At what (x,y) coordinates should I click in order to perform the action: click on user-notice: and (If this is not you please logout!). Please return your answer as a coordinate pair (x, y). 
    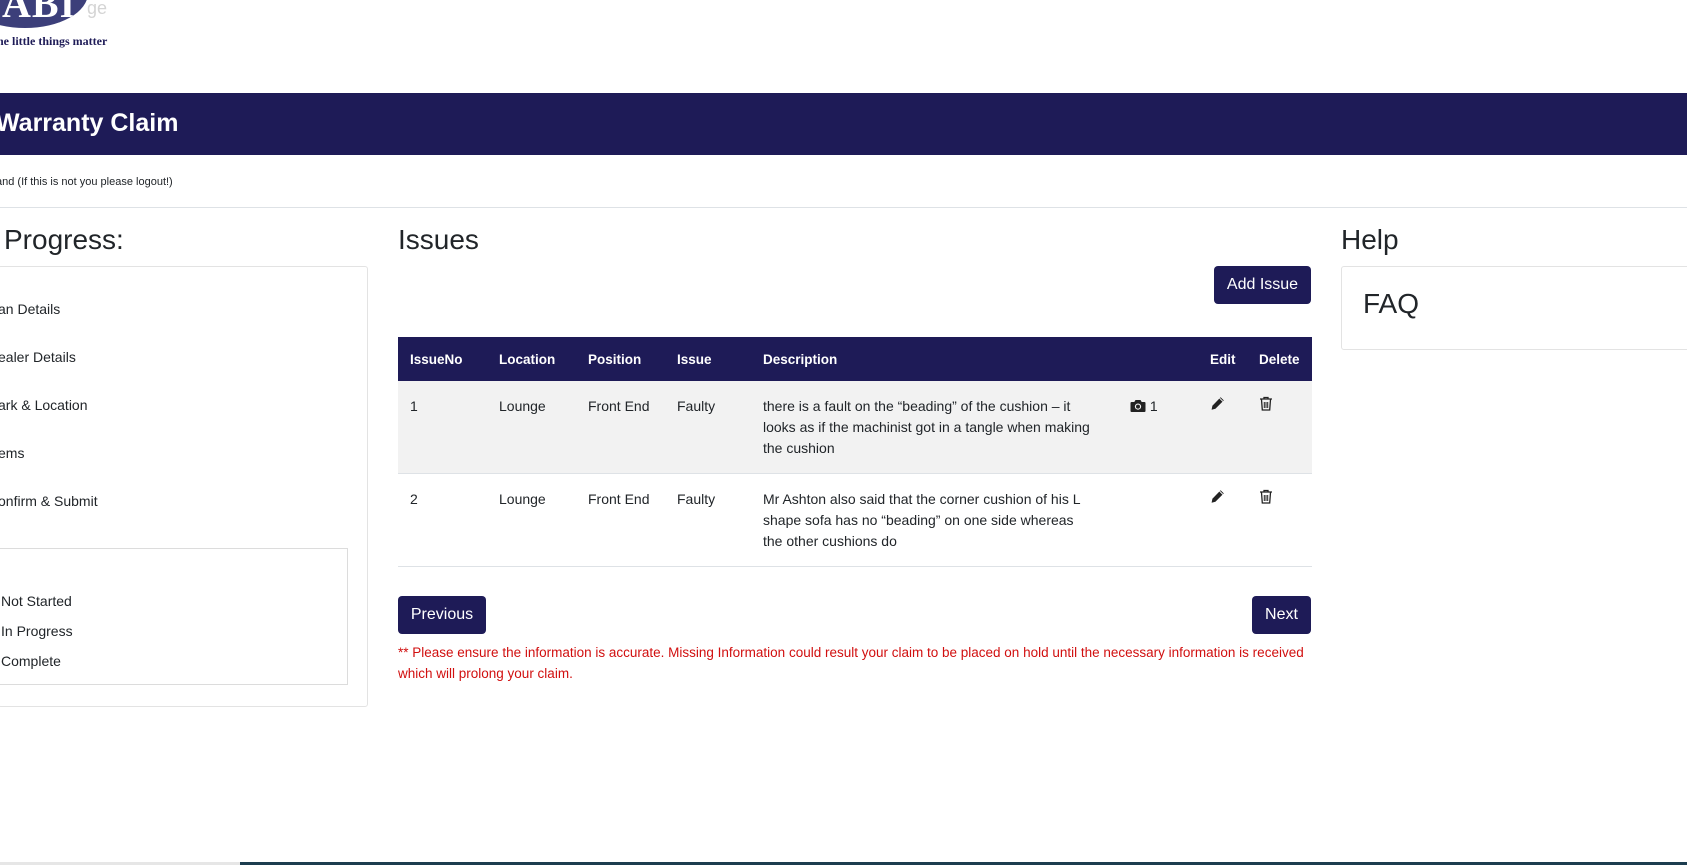
    Looking at the image, I should click on (86, 182).